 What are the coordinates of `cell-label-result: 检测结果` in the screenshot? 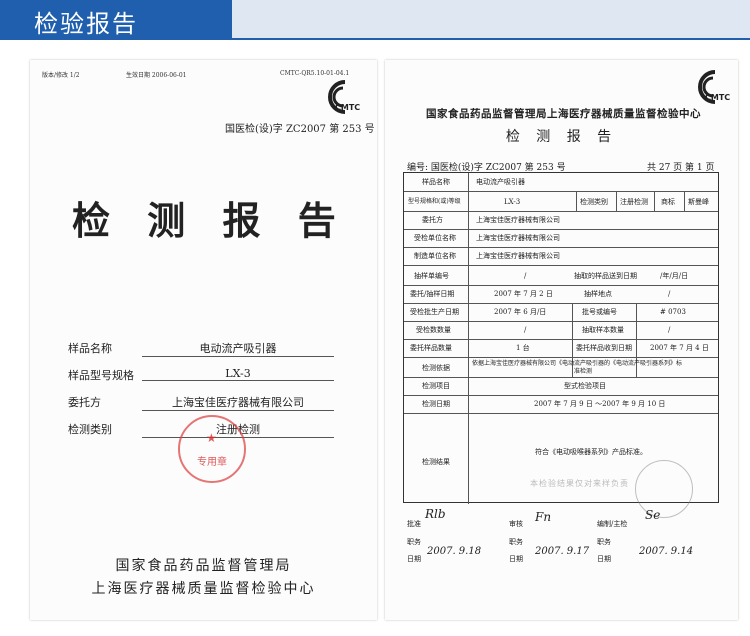 It's located at (436, 462).